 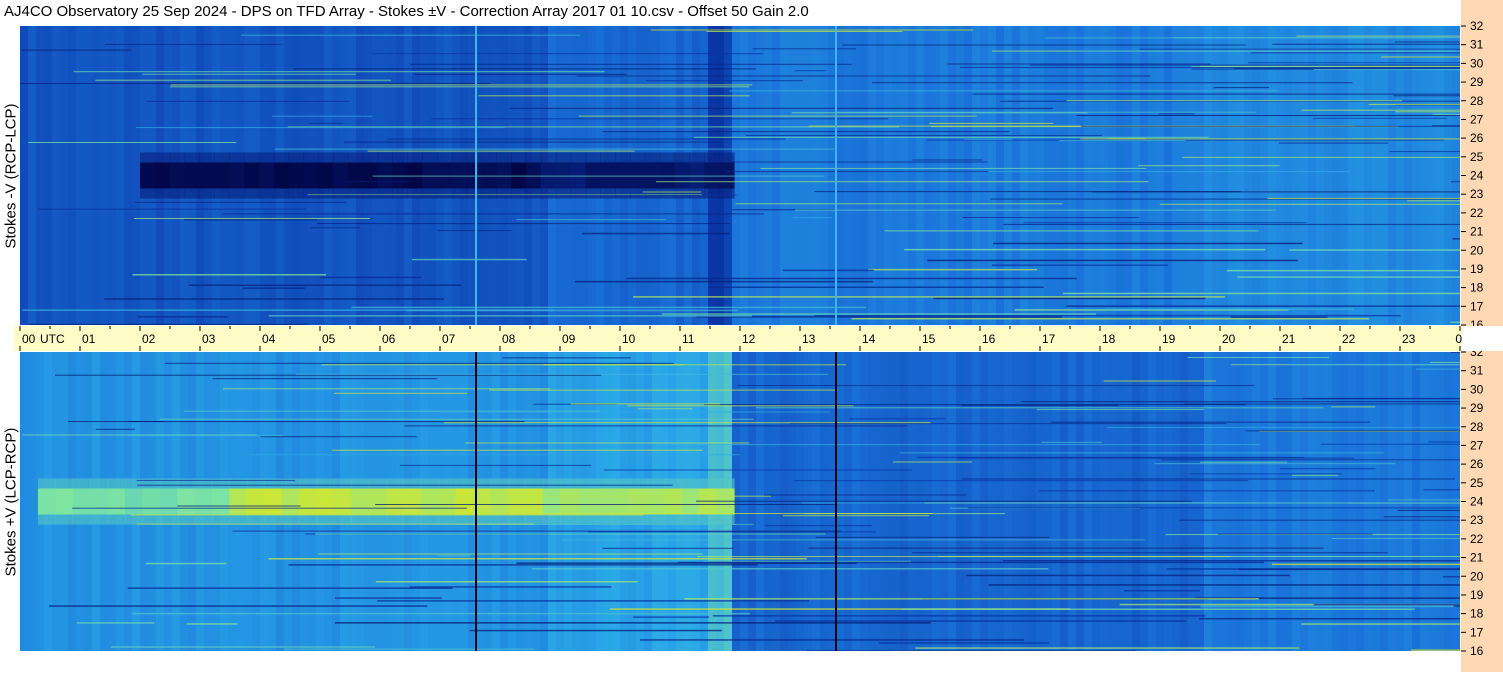 I want to click on frequency-tick-label: 20, so click(x=1477, y=250).